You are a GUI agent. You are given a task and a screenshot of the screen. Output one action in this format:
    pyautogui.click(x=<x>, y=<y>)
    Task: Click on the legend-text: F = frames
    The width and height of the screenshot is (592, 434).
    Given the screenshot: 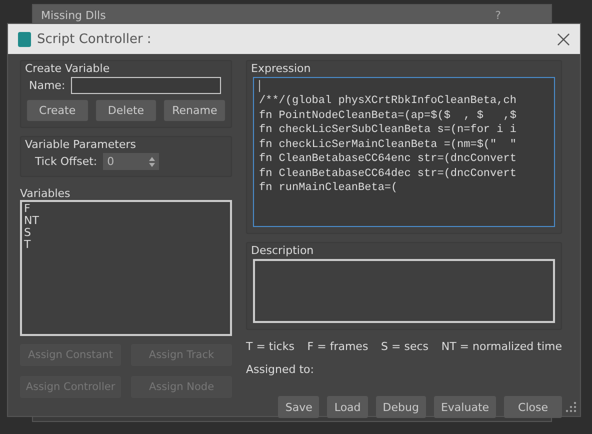 What is the action you would take?
    pyautogui.click(x=337, y=346)
    